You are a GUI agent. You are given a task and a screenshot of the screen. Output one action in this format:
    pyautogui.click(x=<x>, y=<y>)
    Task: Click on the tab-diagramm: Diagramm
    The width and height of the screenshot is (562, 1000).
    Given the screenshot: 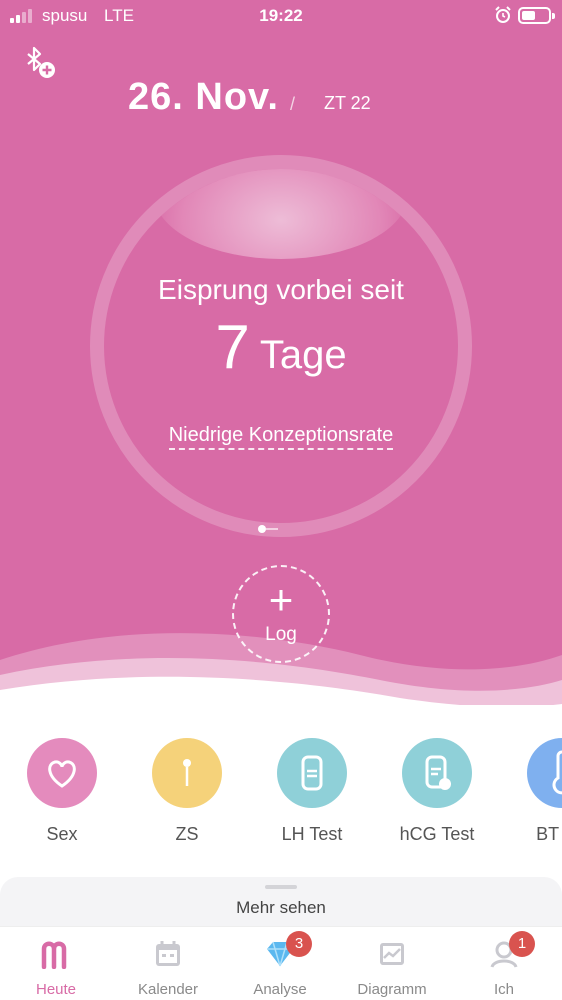 What is the action you would take?
    pyautogui.click(x=392, y=963)
    